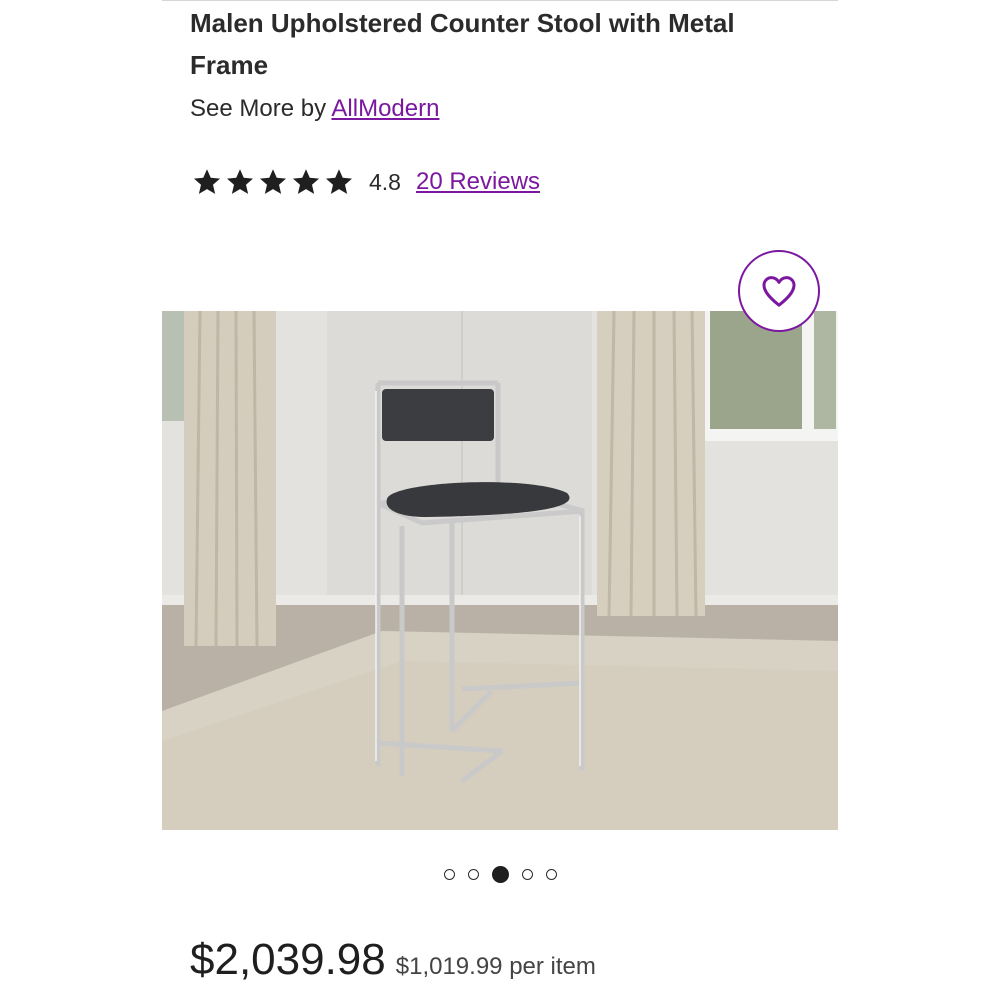 The width and height of the screenshot is (1000, 1000). I want to click on heart-icon, so click(779, 291).